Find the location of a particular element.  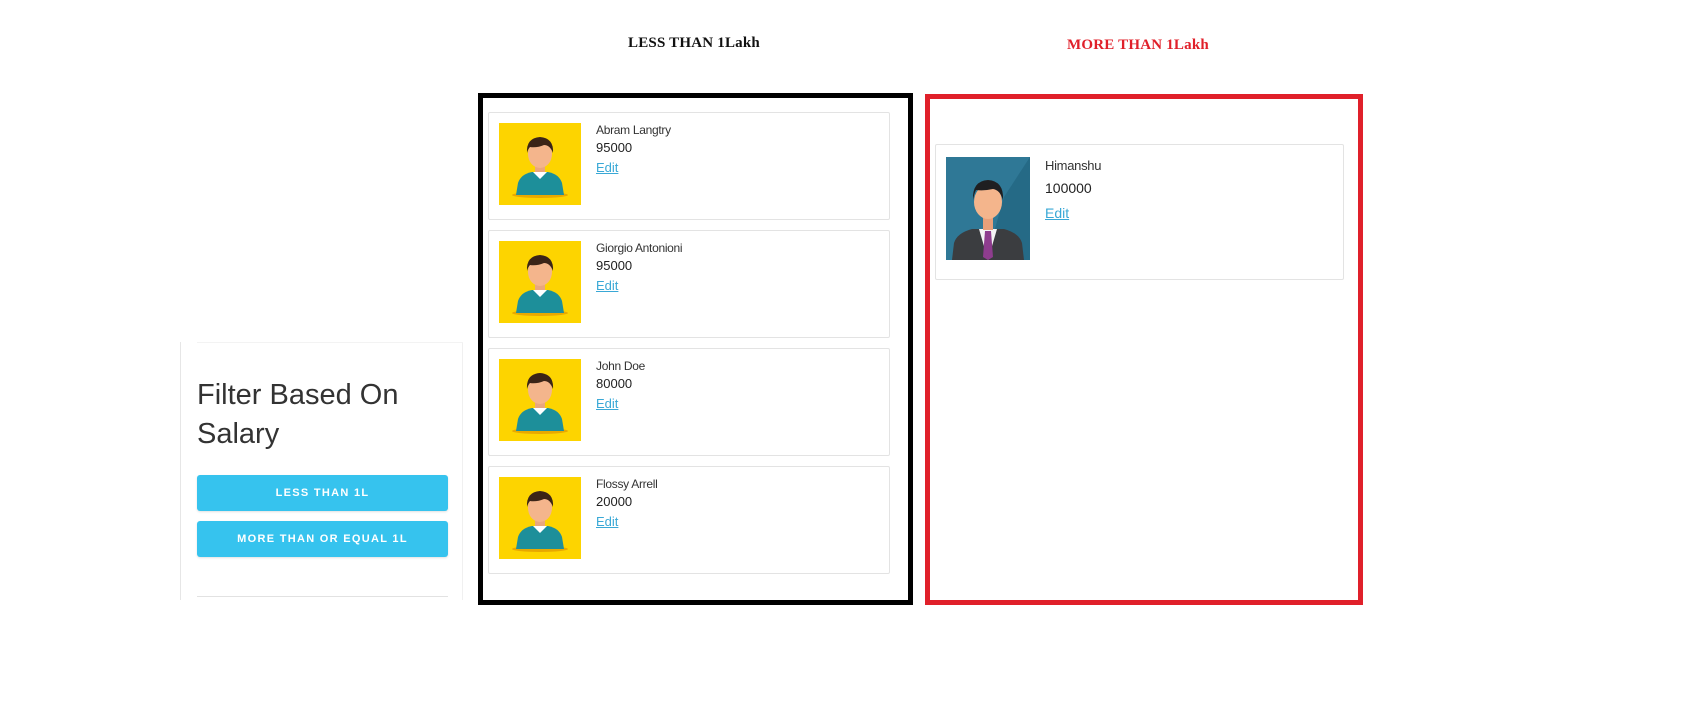

more-than-heading: MORE THAN 1Lakh is located at coordinates (1138, 45).